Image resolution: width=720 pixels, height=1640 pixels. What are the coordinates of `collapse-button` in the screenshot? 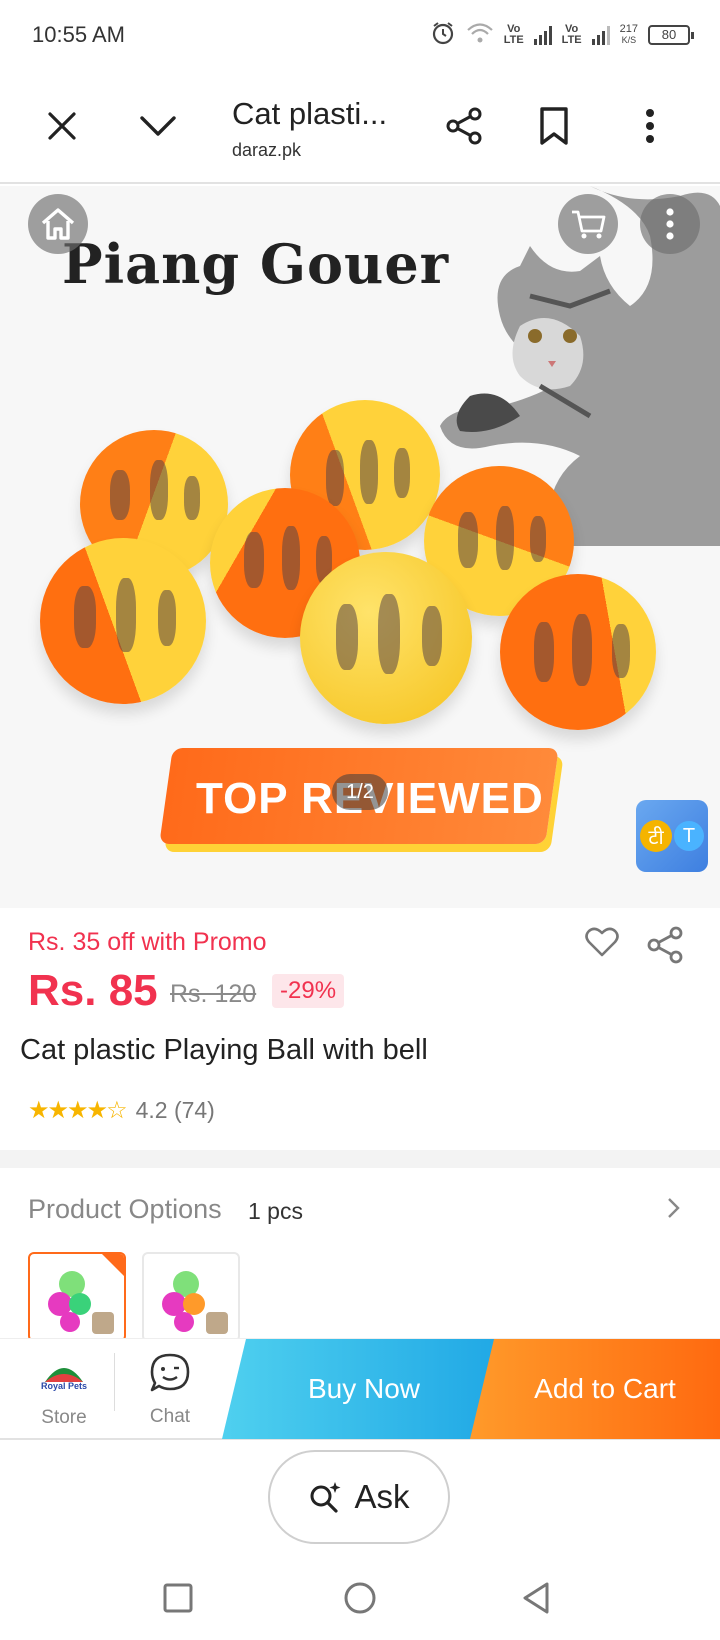 It's located at (158, 126).